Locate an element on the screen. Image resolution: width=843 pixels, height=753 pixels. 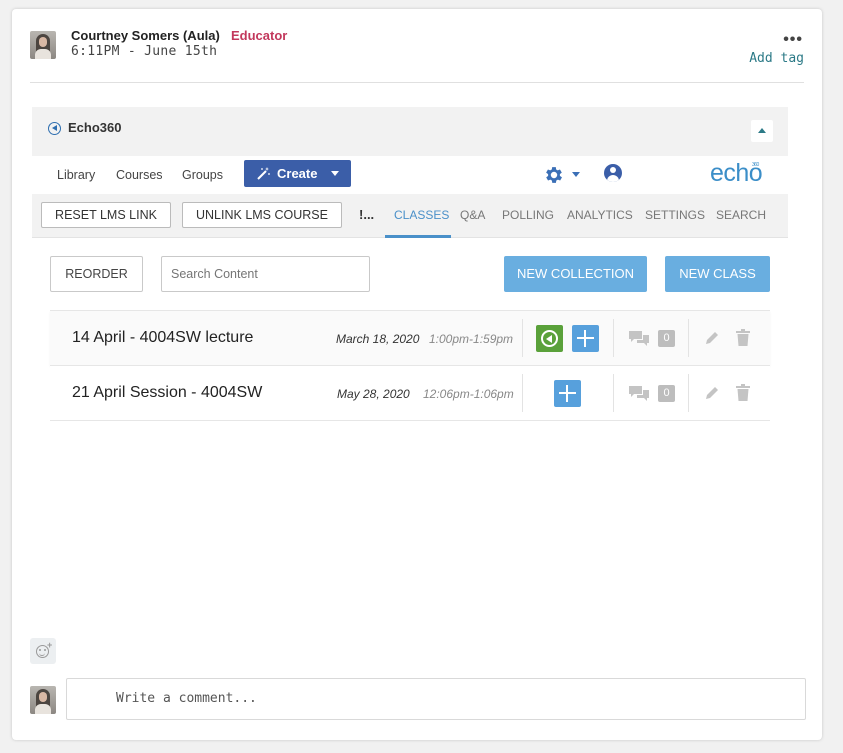
nav-groups: Groups is located at coordinates (202, 175).